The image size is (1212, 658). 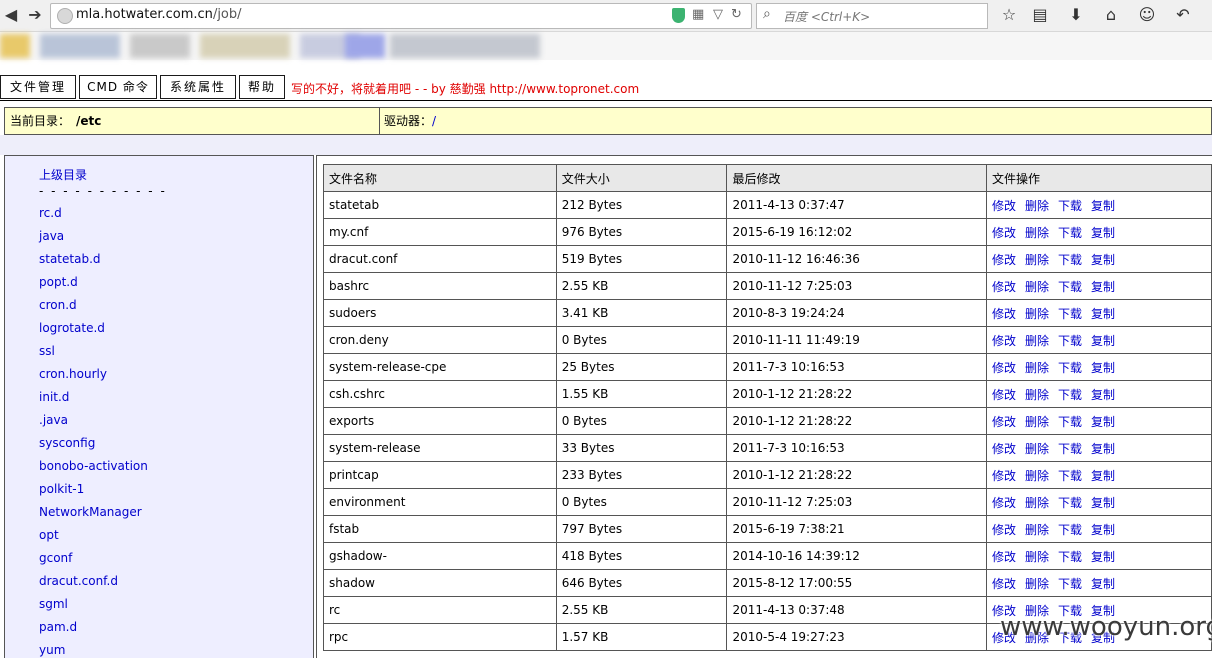 What do you see at coordinates (67, 443) in the screenshot?
I see `directory-link: sysconfig` at bounding box center [67, 443].